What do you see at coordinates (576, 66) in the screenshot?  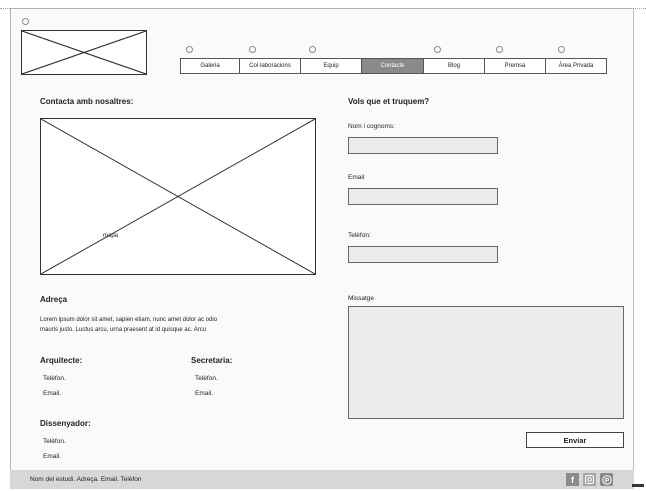 I see `nav-item-area-privada: Àrea Privada` at bounding box center [576, 66].